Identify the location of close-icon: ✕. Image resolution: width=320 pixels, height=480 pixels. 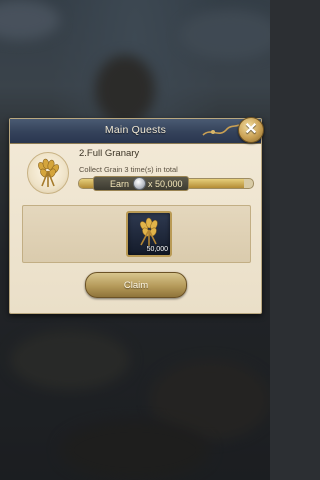
(251, 129).